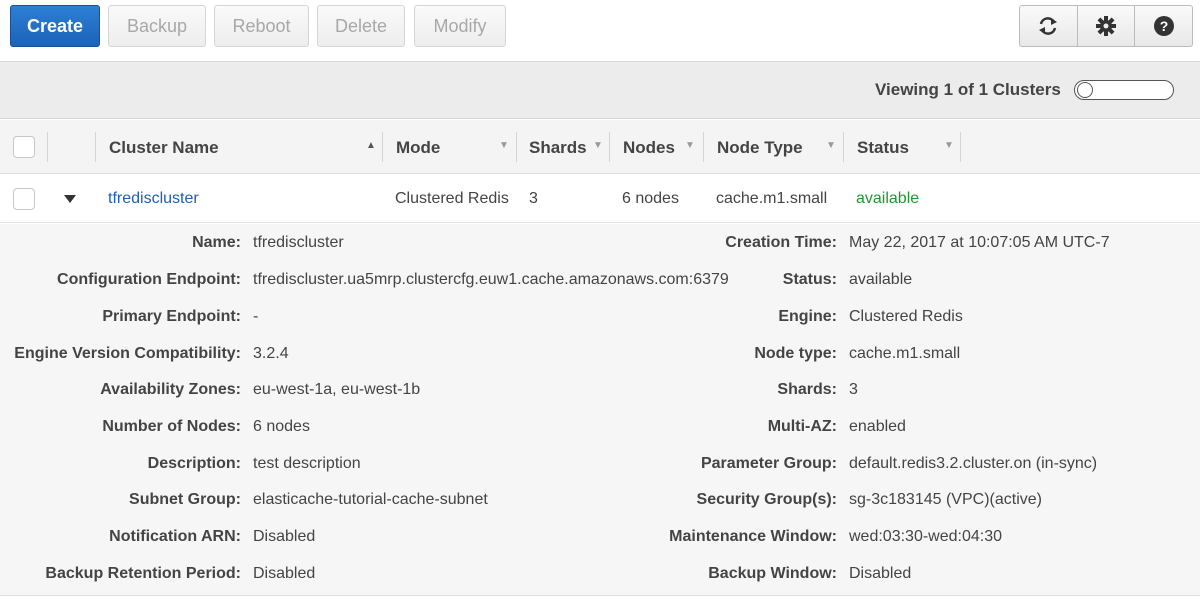  Describe the element at coordinates (298, 242) in the screenshot. I see `detail-value: tfrediscluster` at that location.